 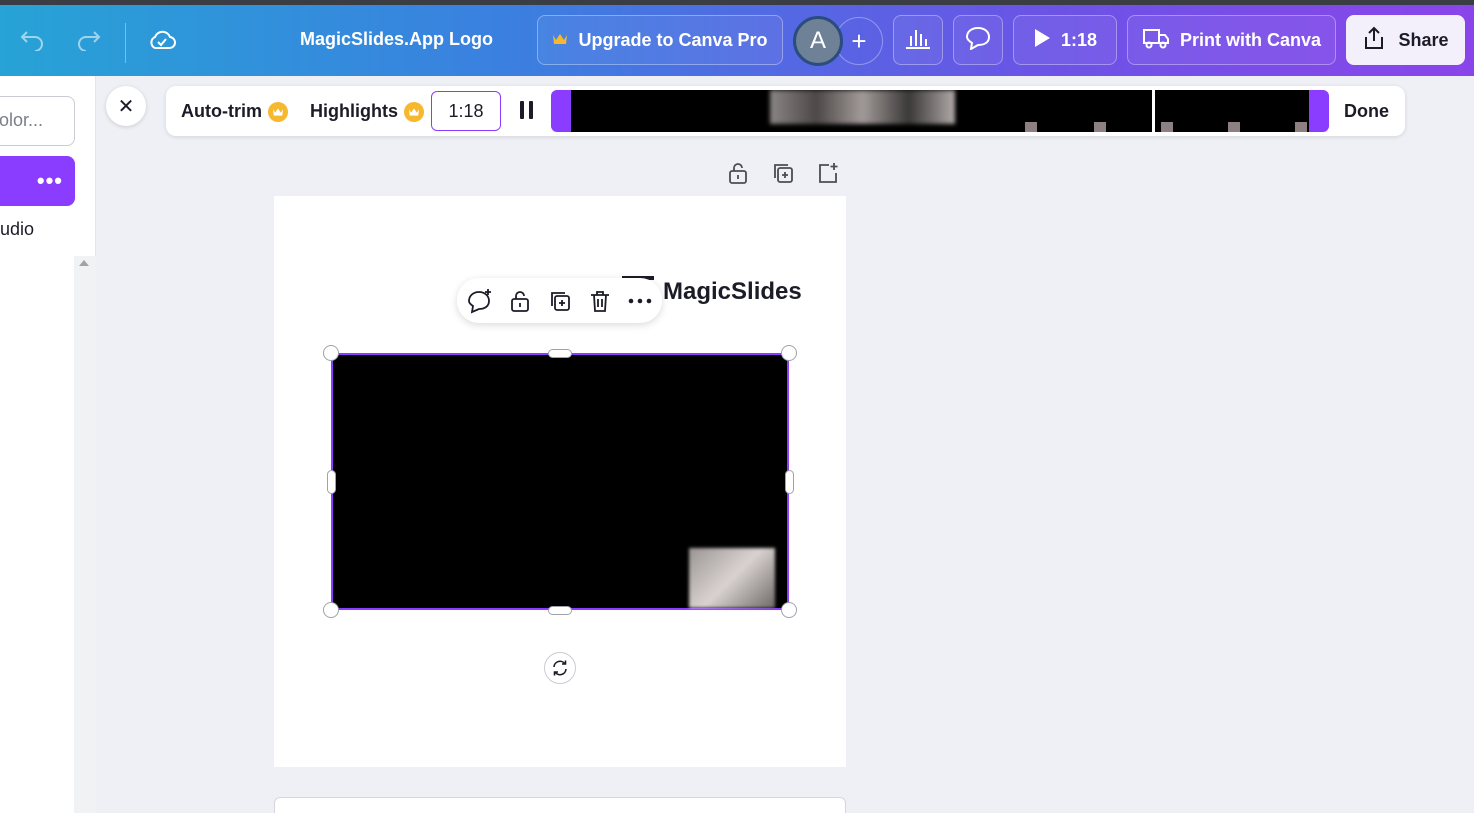 I want to click on undo-icon, so click(x=32, y=40).